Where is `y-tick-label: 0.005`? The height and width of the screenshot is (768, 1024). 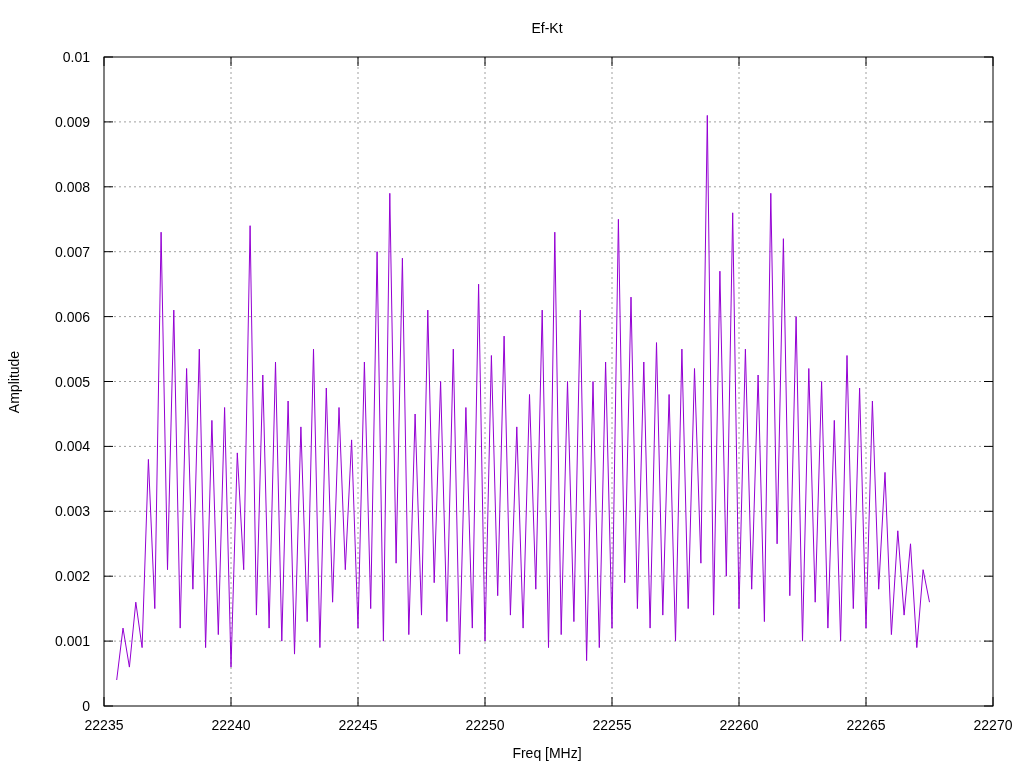 y-tick-label: 0.005 is located at coordinates (72, 381).